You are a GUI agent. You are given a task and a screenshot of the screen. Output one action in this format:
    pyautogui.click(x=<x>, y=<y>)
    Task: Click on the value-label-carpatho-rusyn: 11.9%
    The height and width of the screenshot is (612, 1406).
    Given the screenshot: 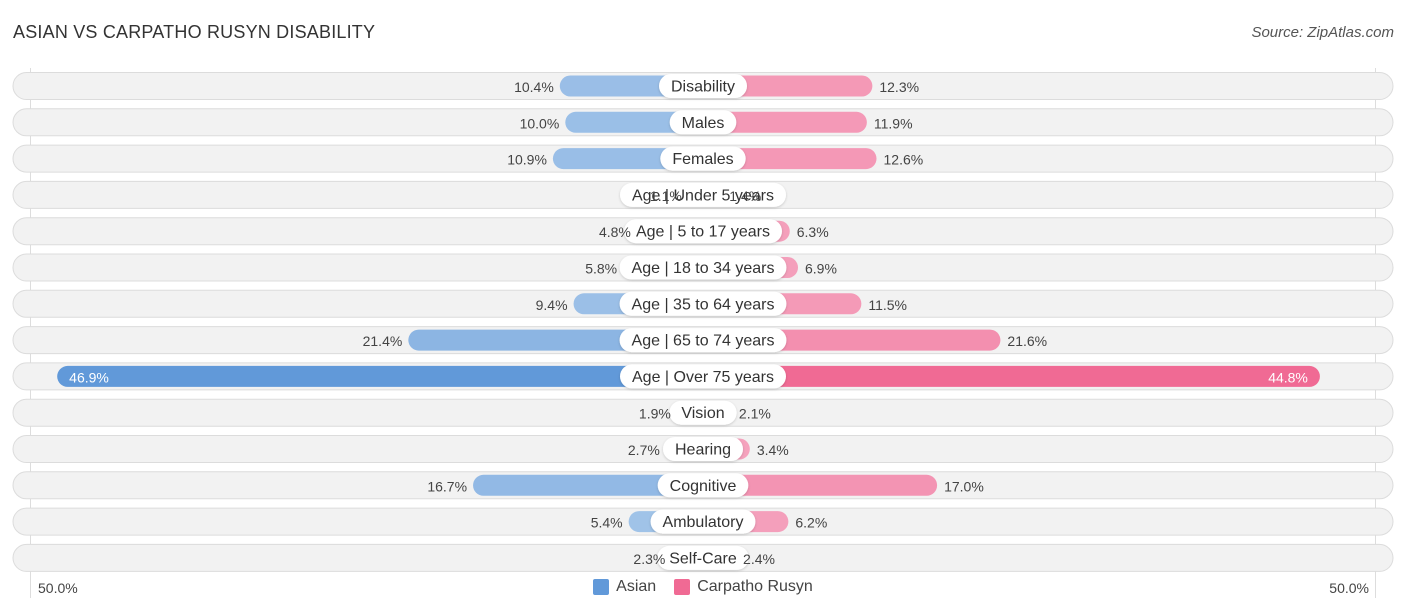 What is the action you would take?
    pyautogui.click(x=893, y=123)
    